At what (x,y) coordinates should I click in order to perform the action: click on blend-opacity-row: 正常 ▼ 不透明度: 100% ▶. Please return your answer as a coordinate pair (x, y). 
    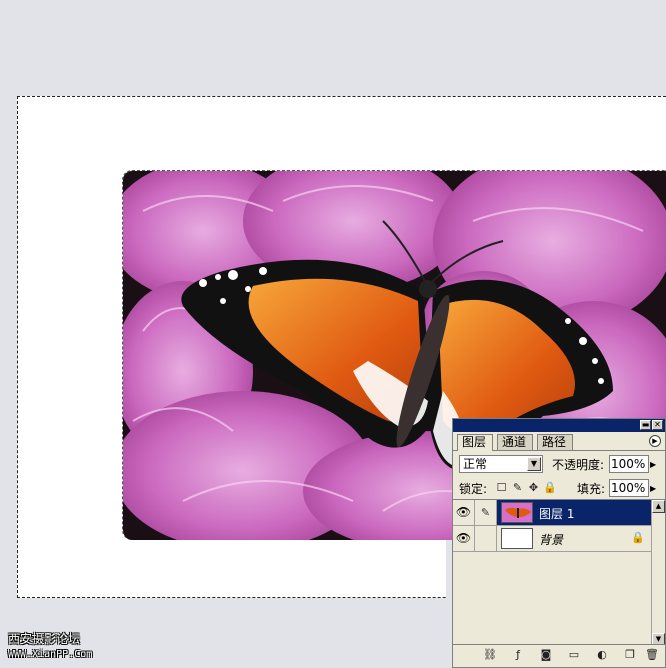
    Looking at the image, I should click on (560, 465).